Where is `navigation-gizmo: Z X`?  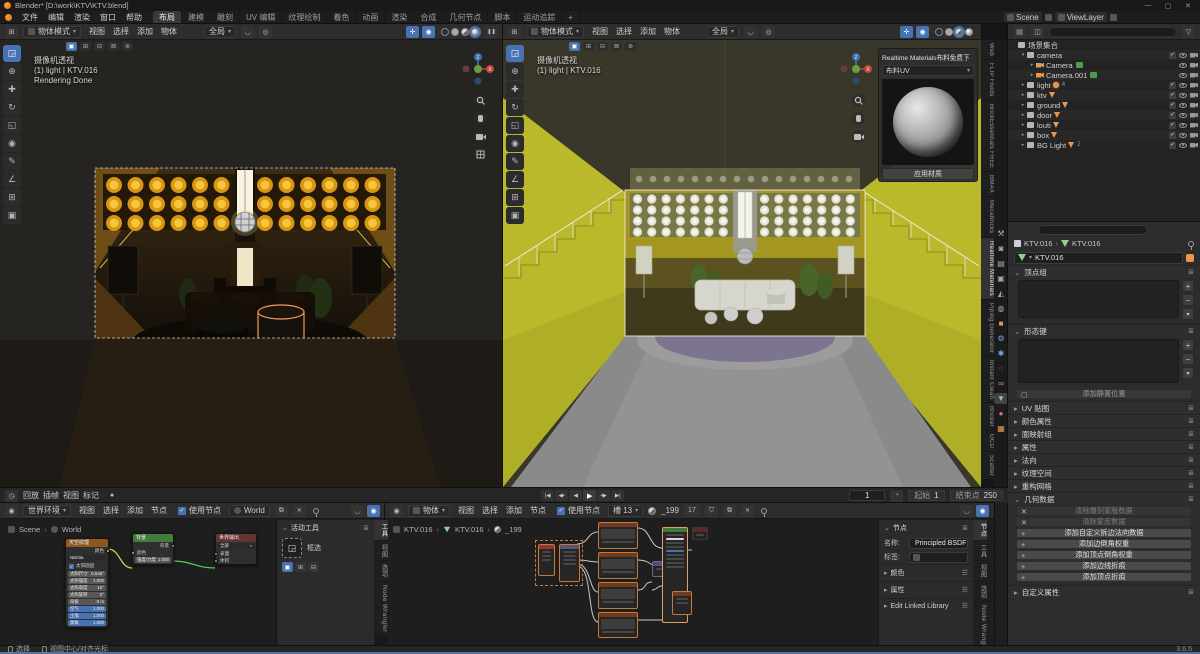 navigation-gizmo: Z X is located at coordinates (856, 69).